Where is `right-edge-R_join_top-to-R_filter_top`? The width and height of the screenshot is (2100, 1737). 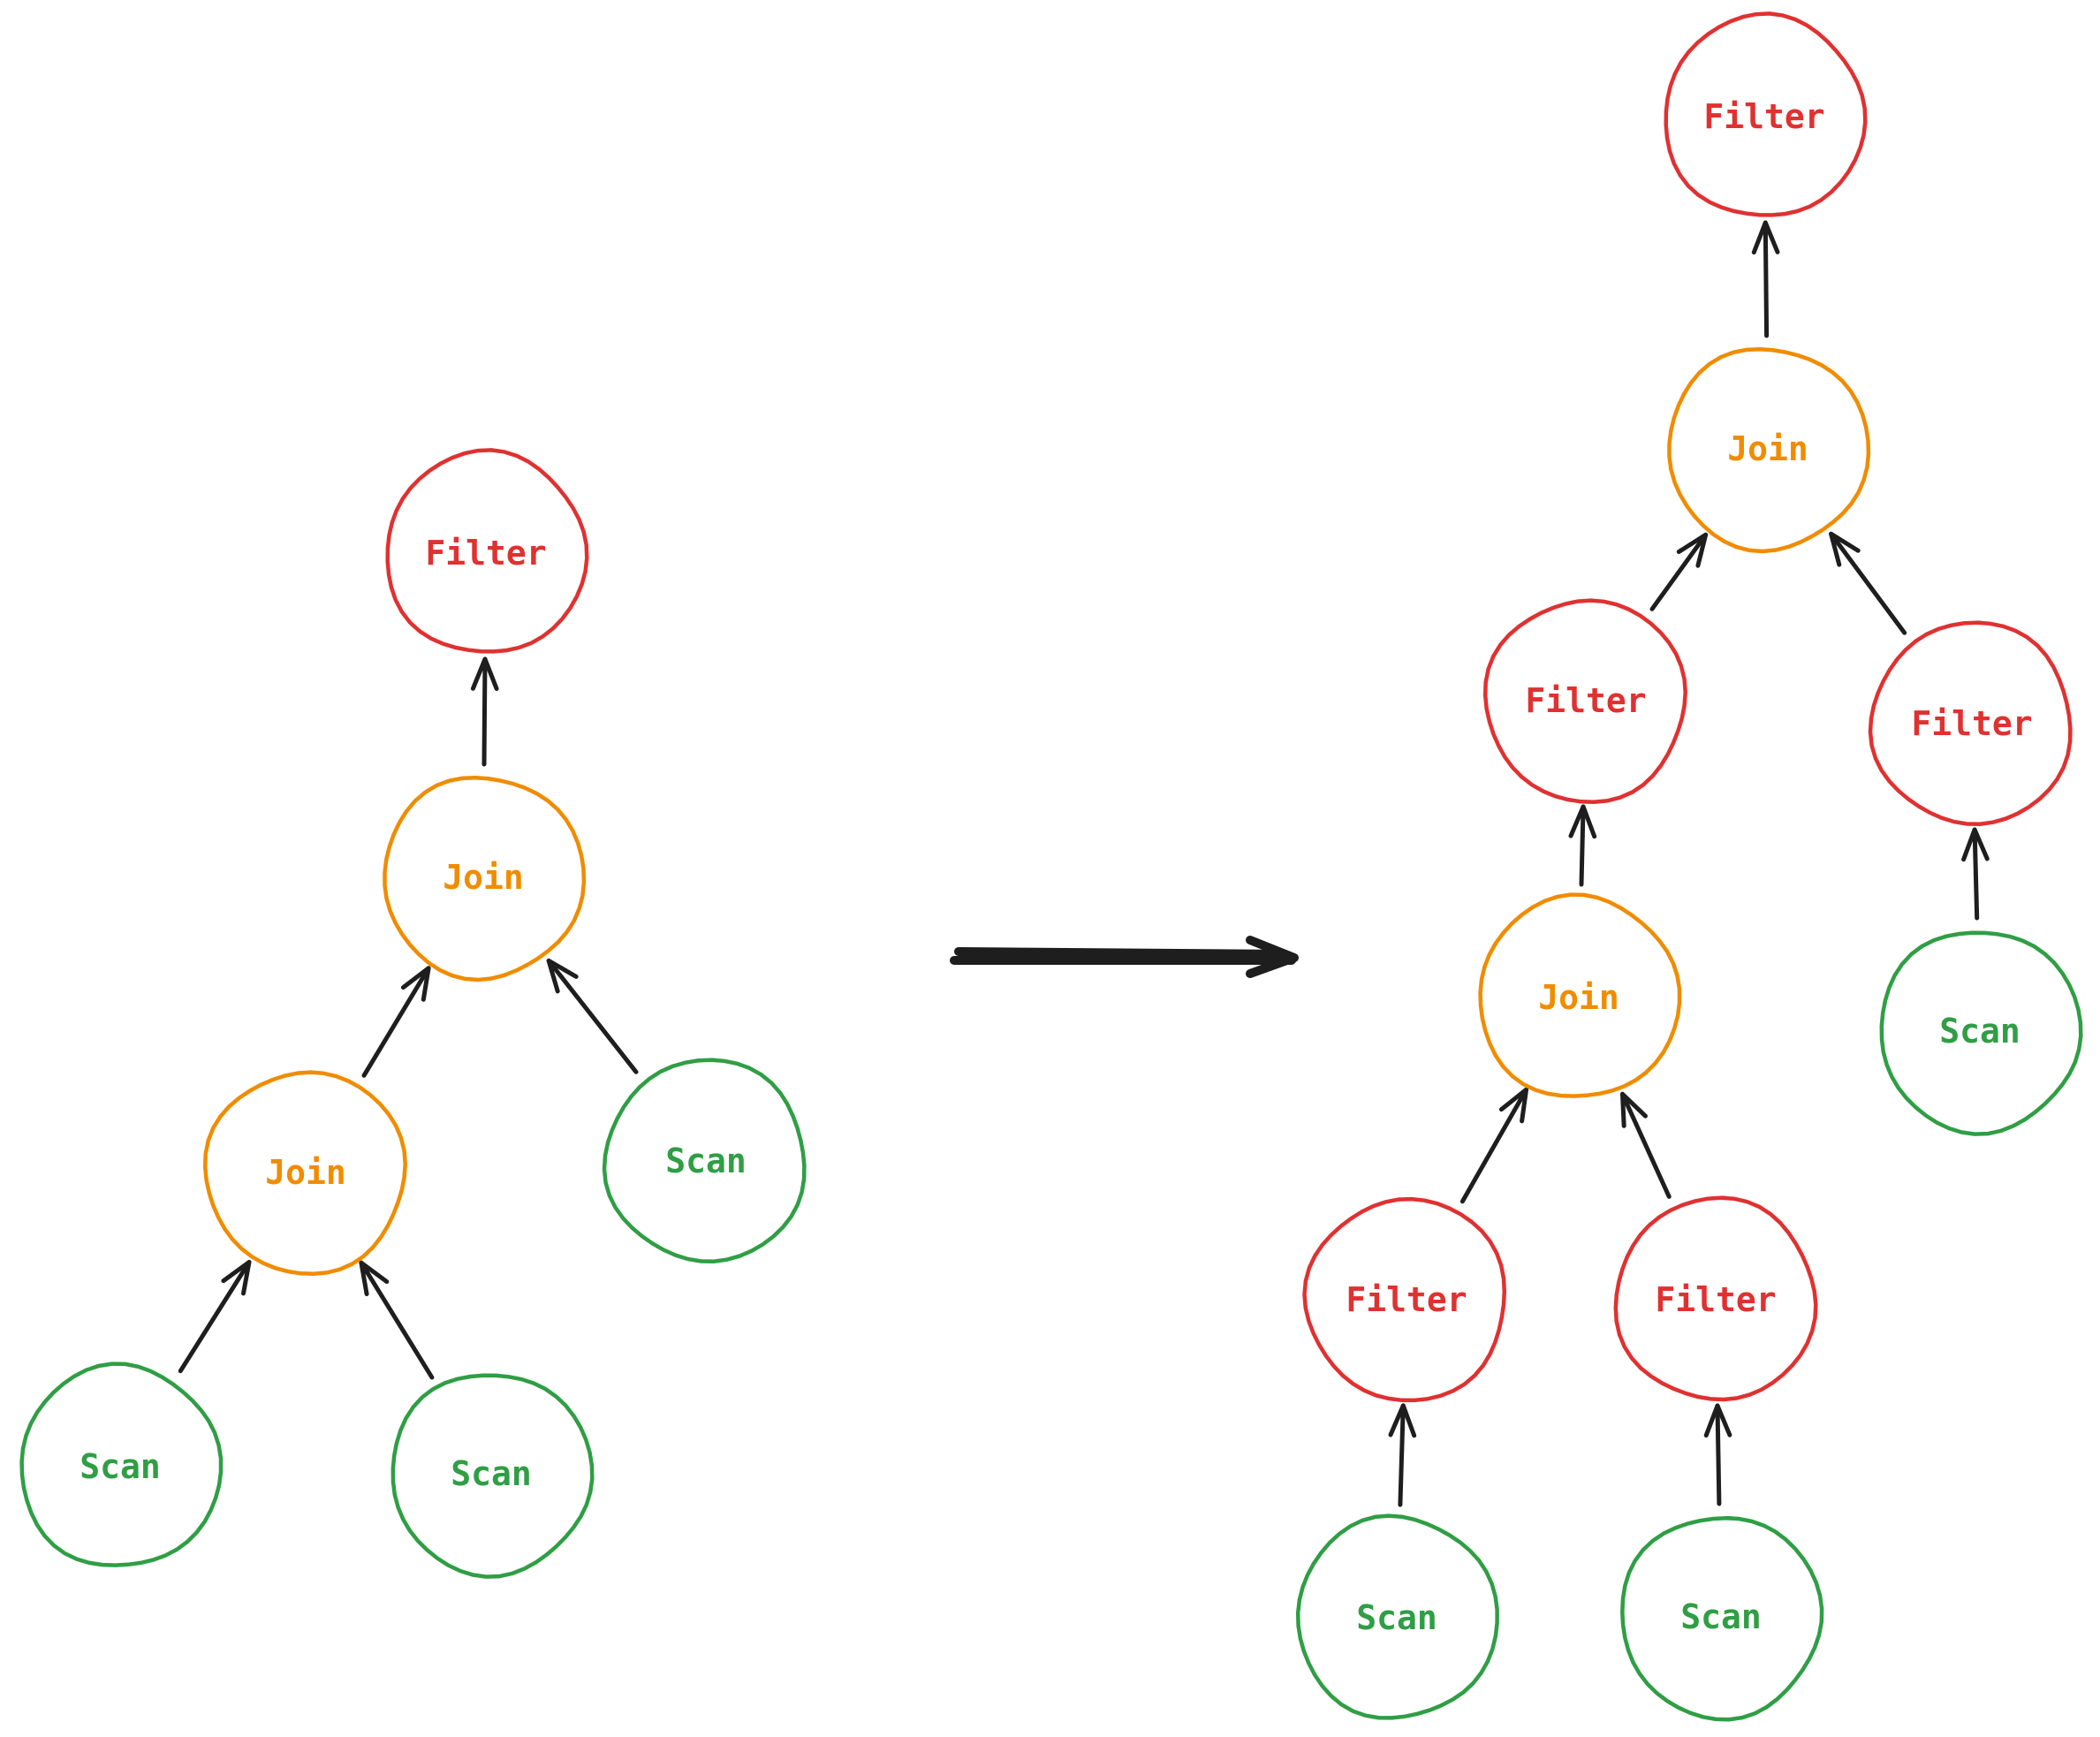 right-edge-R_join_top-to-R_filter_top is located at coordinates (1766, 279).